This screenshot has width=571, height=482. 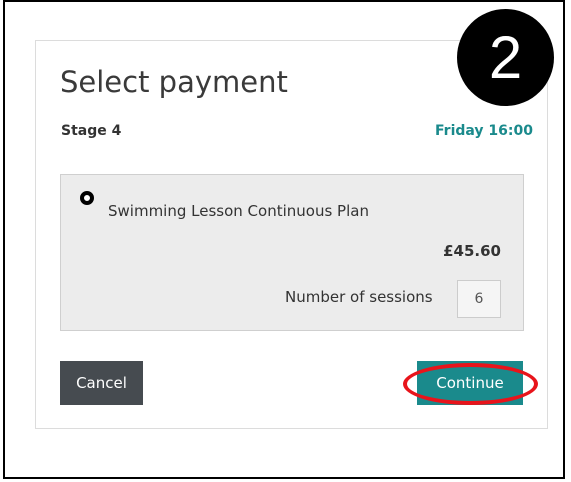 I want to click on plan-name: Swimming Lesson Continuous Plan, so click(x=238, y=211).